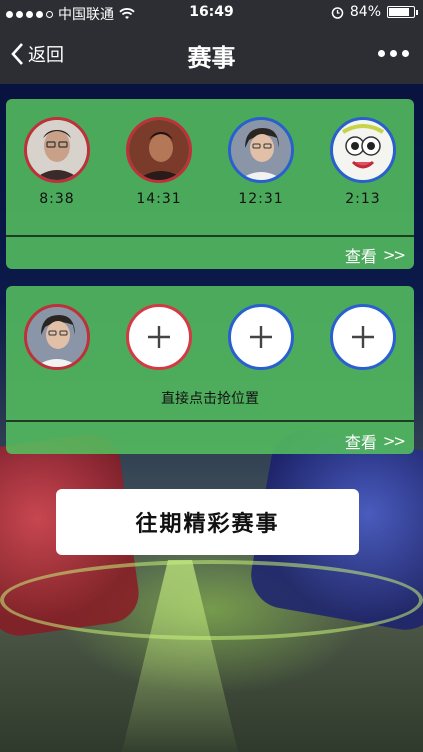 The height and width of the screenshot is (752, 423). I want to click on player-slot: 12:31, so click(261, 162).